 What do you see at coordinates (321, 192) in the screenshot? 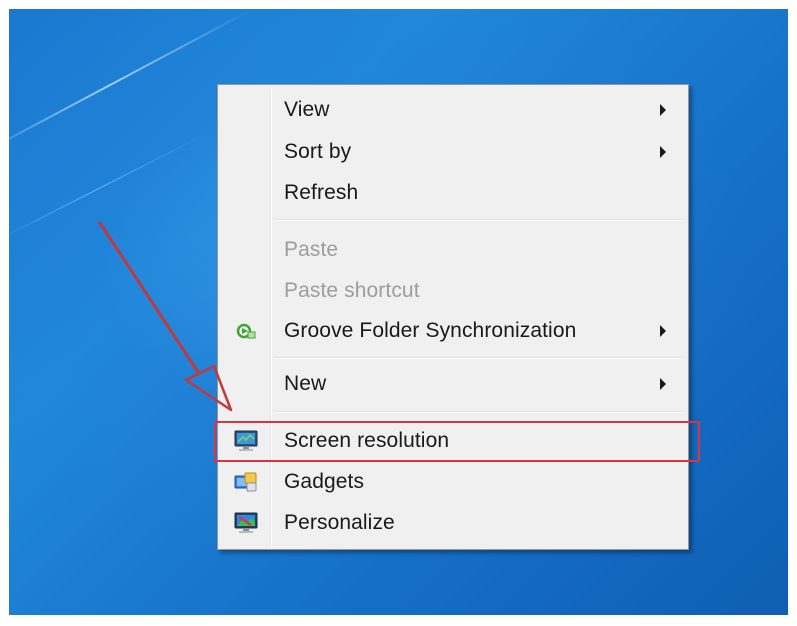
I see `menu-item-label: Refresh` at bounding box center [321, 192].